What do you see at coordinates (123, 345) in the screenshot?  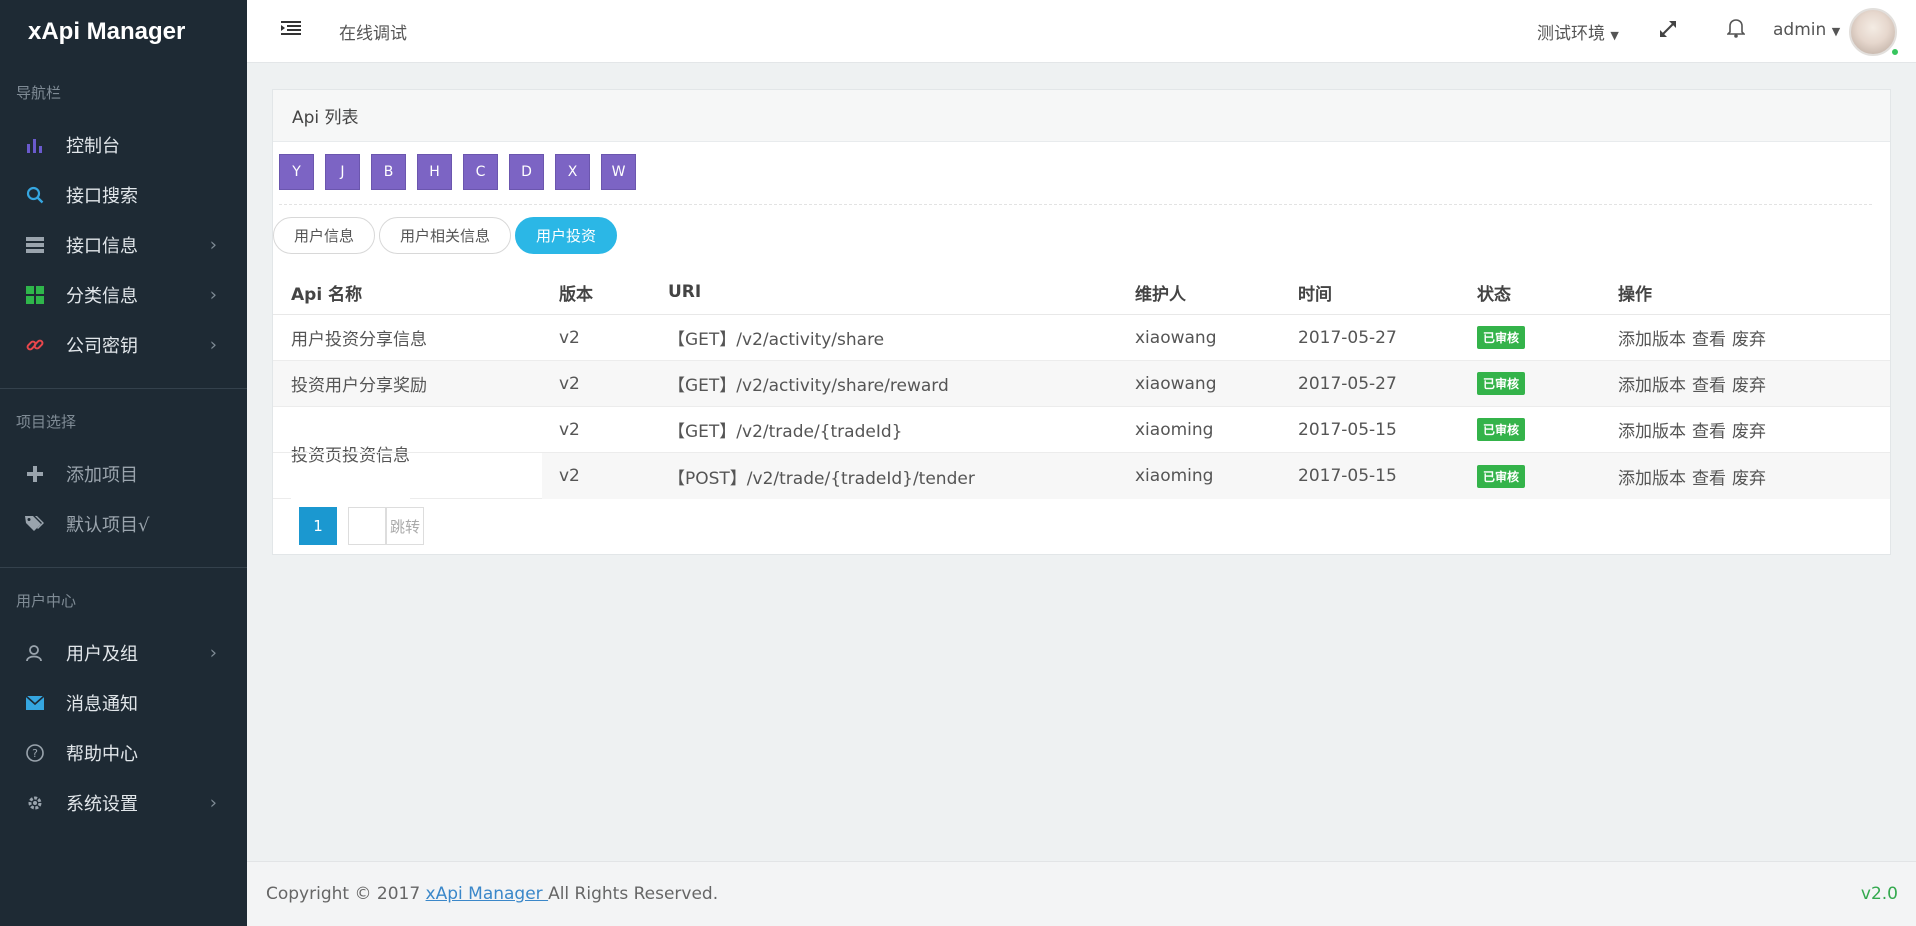 I see `sidebar-item-company-key: 公司密钥 ›` at bounding box center [123, 345].